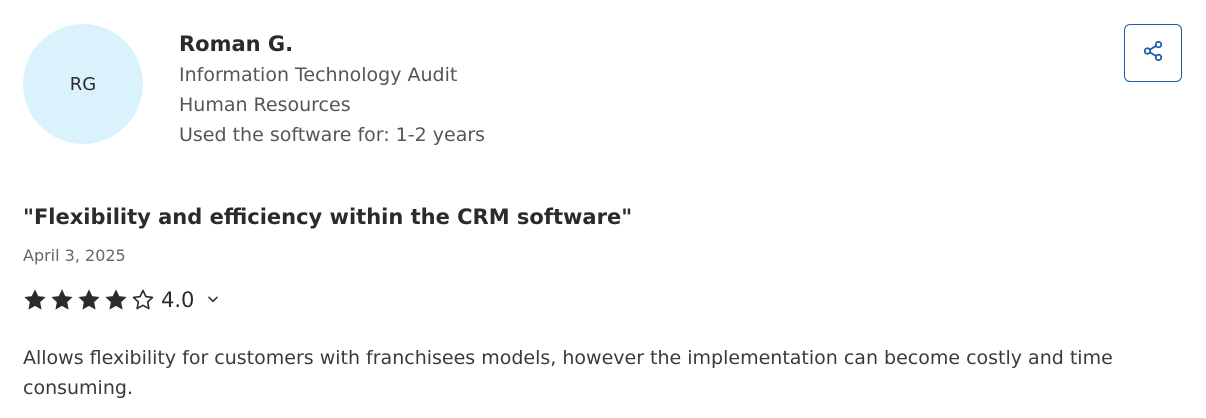  What do you see at coordinates (143, 300) in the screenshot?
I see `star-outline-icon` at bounding box center [143, 300].